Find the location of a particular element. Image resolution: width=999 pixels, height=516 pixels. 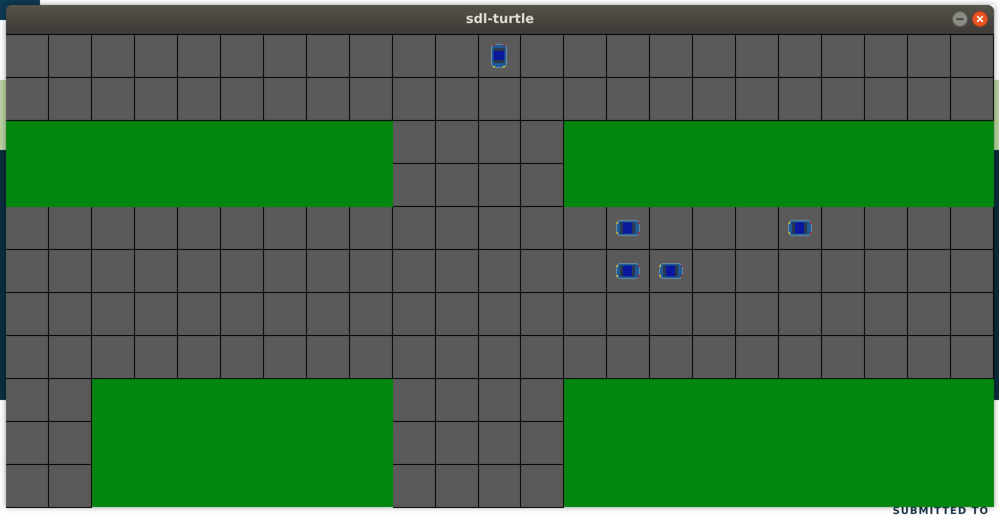

section-heading: SUBMITTED TO is located at coordinates (940, 511).